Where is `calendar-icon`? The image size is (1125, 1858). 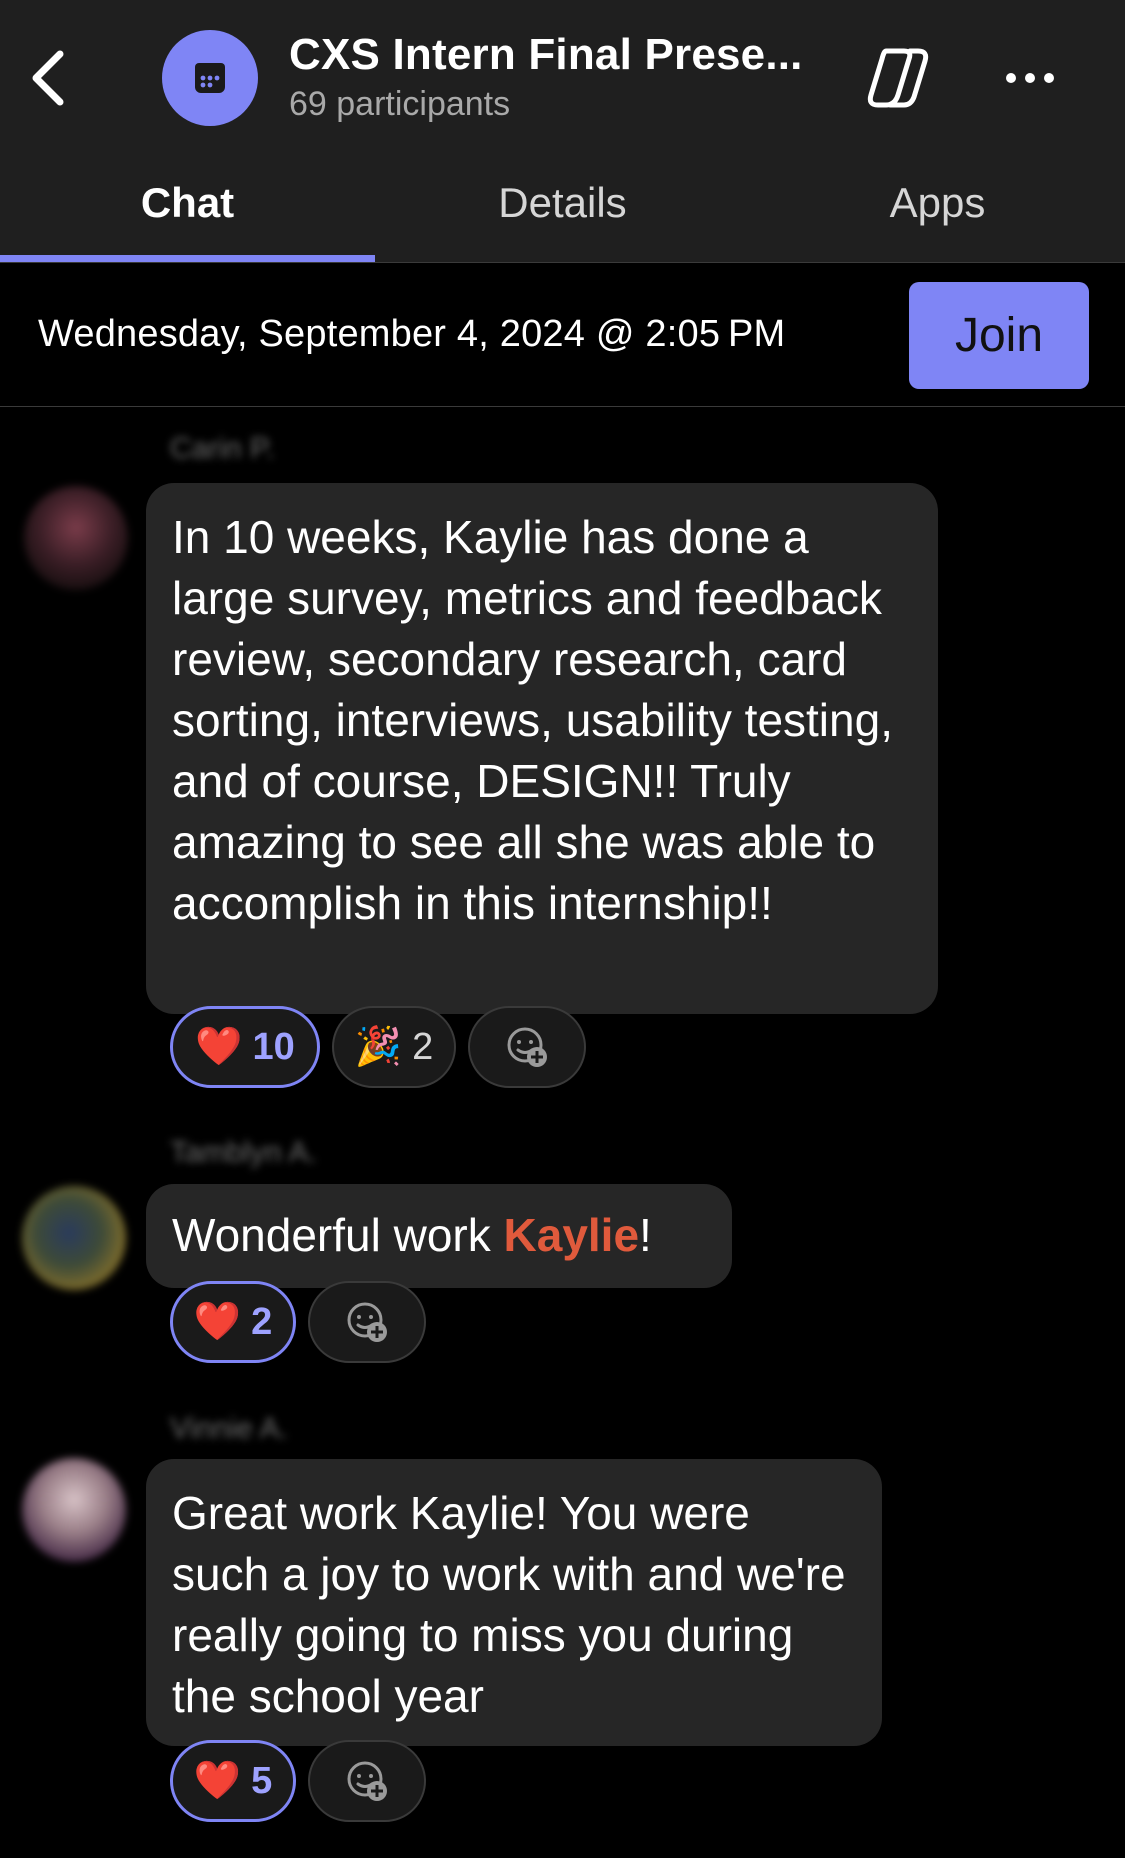
calendar-icon is located at coordinates (210, 78).